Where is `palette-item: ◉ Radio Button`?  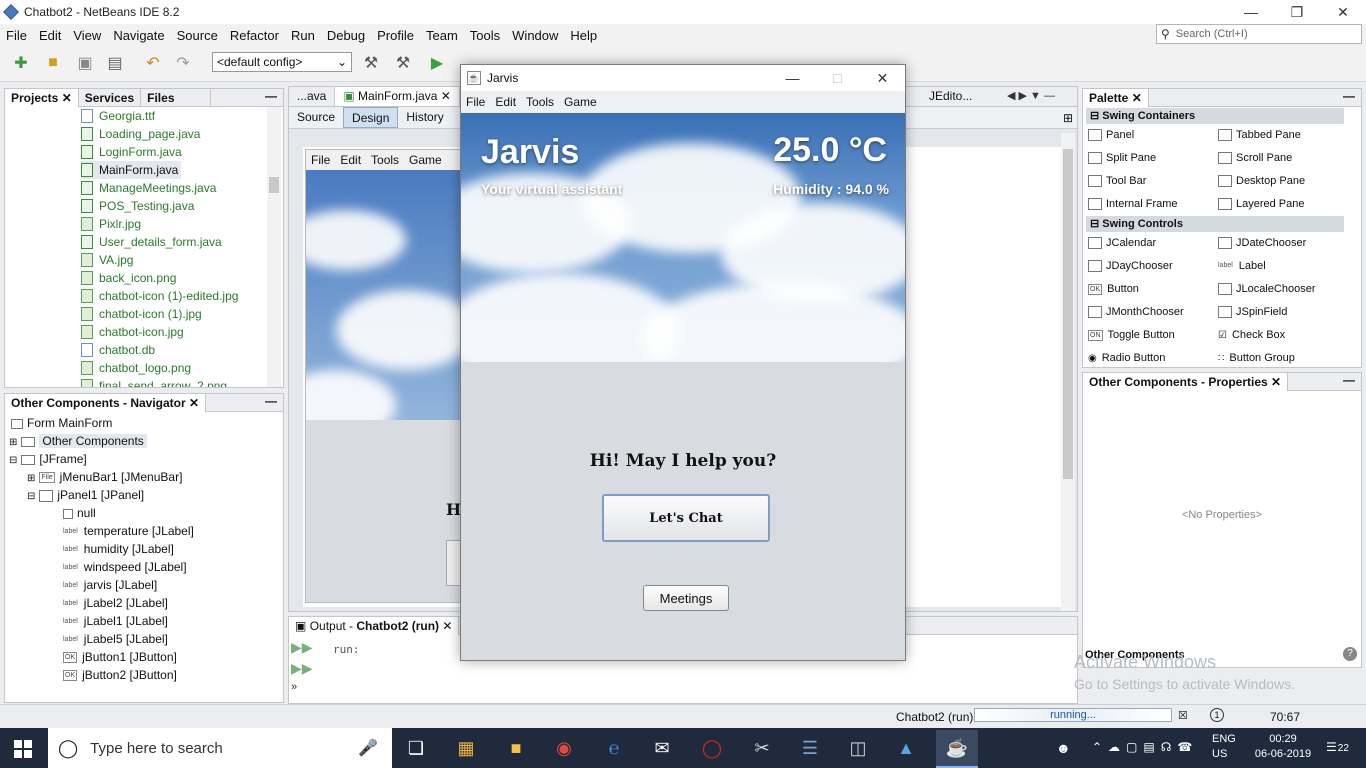
palette-item: ◉ Radio Button is located at coordinates (1126, 358).